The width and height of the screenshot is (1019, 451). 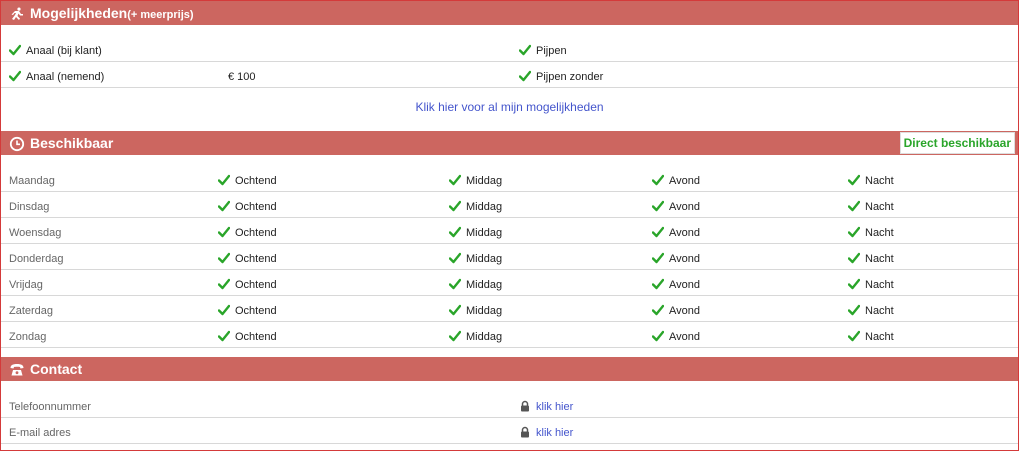 I want to click on availability-row: Donderdag Ochtend Middag Avond Nacht, so click(x=509, y=257).